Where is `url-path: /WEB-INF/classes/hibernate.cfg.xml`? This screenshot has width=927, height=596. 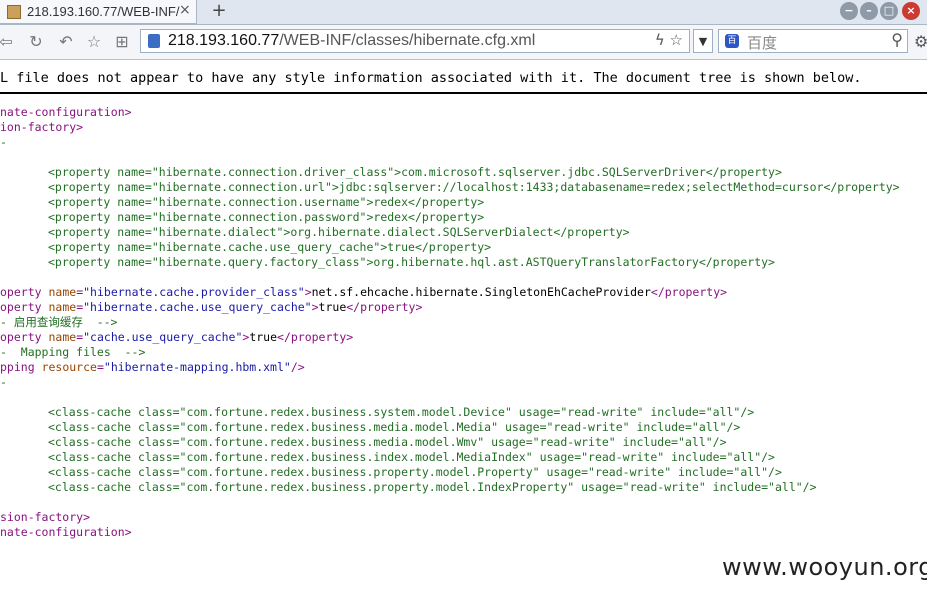
url-path: /WEB-INF/classes/hibernate.cfg.xml is located at coordinates (407, 40).